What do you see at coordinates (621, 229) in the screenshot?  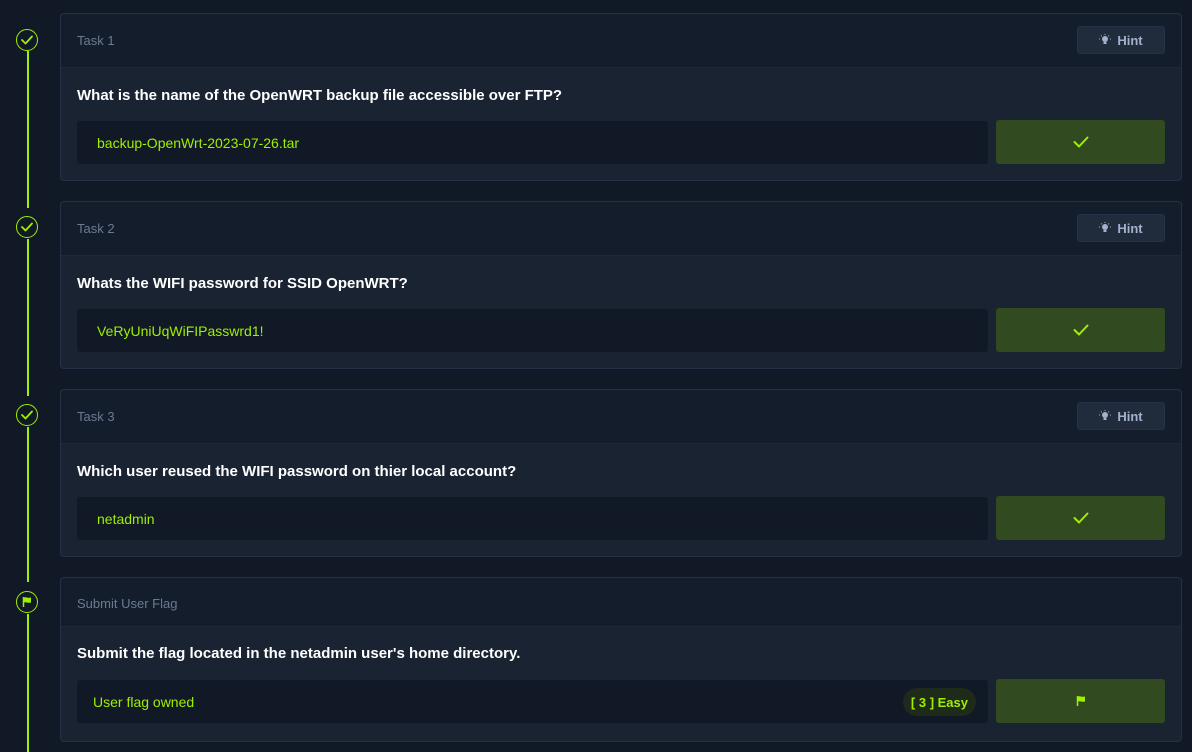 I see `task-card-header: Task 2 Hint` at bounding box center [621, 229].